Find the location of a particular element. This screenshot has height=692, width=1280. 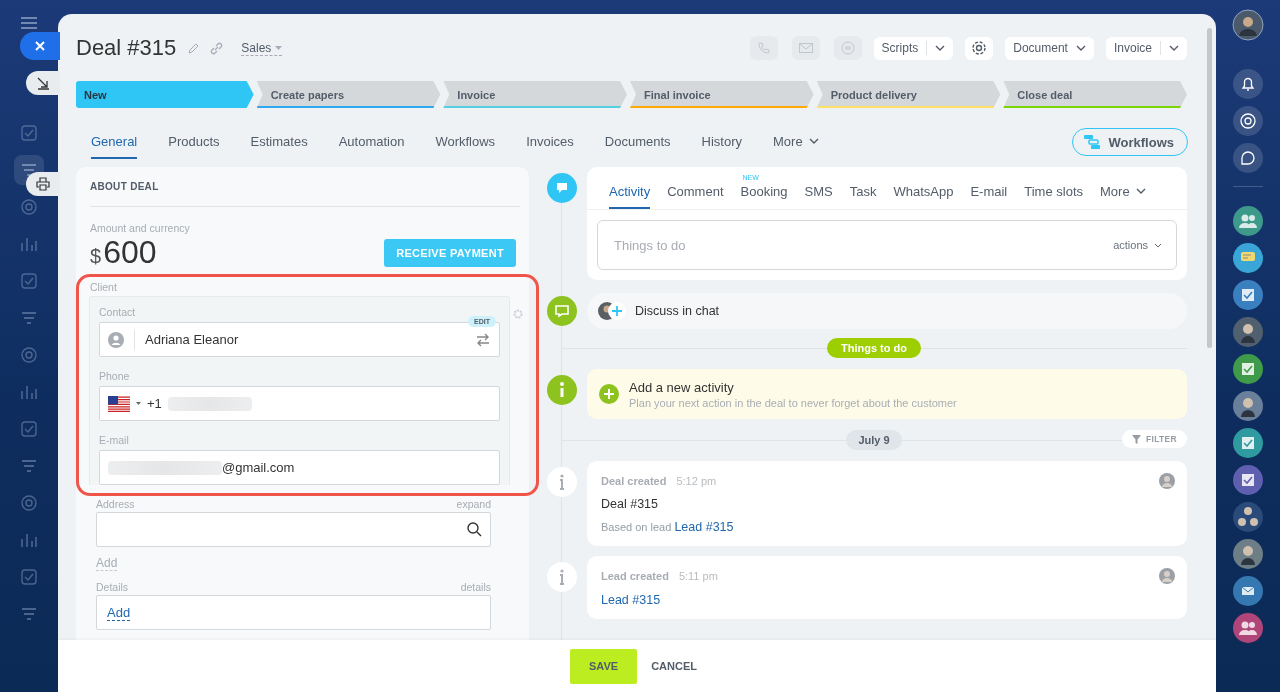

split-button: Scripts is located at coordinates (913, 48).